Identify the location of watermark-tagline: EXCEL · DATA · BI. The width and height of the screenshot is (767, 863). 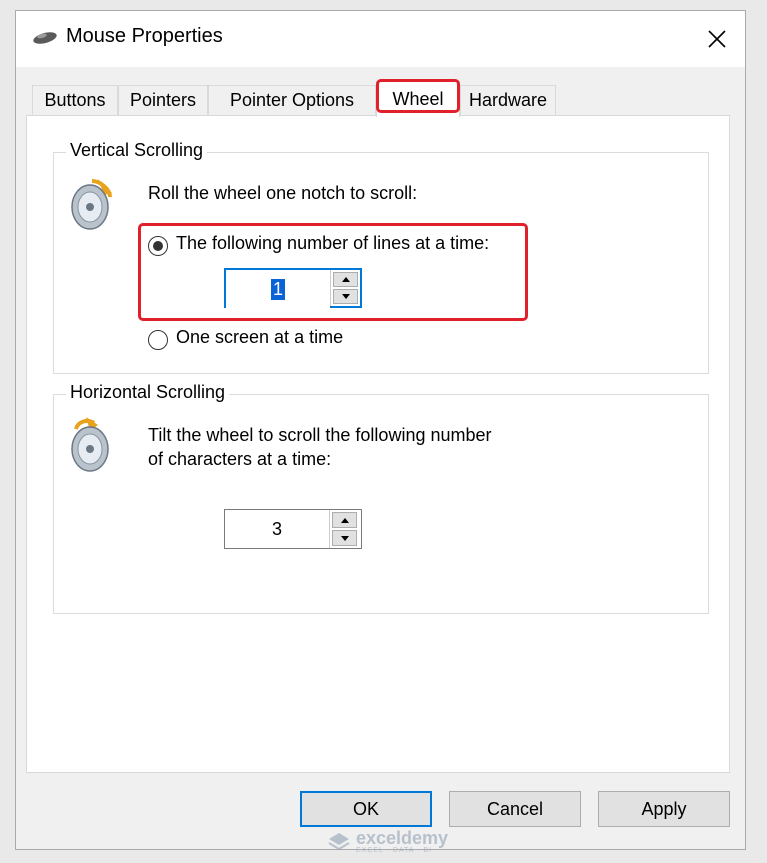
(394, 850).